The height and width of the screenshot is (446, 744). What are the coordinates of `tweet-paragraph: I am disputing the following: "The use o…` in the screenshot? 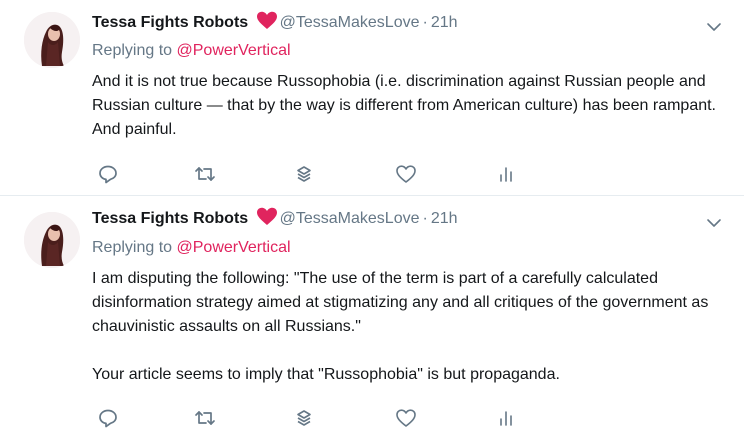 It's located at (400, 302).